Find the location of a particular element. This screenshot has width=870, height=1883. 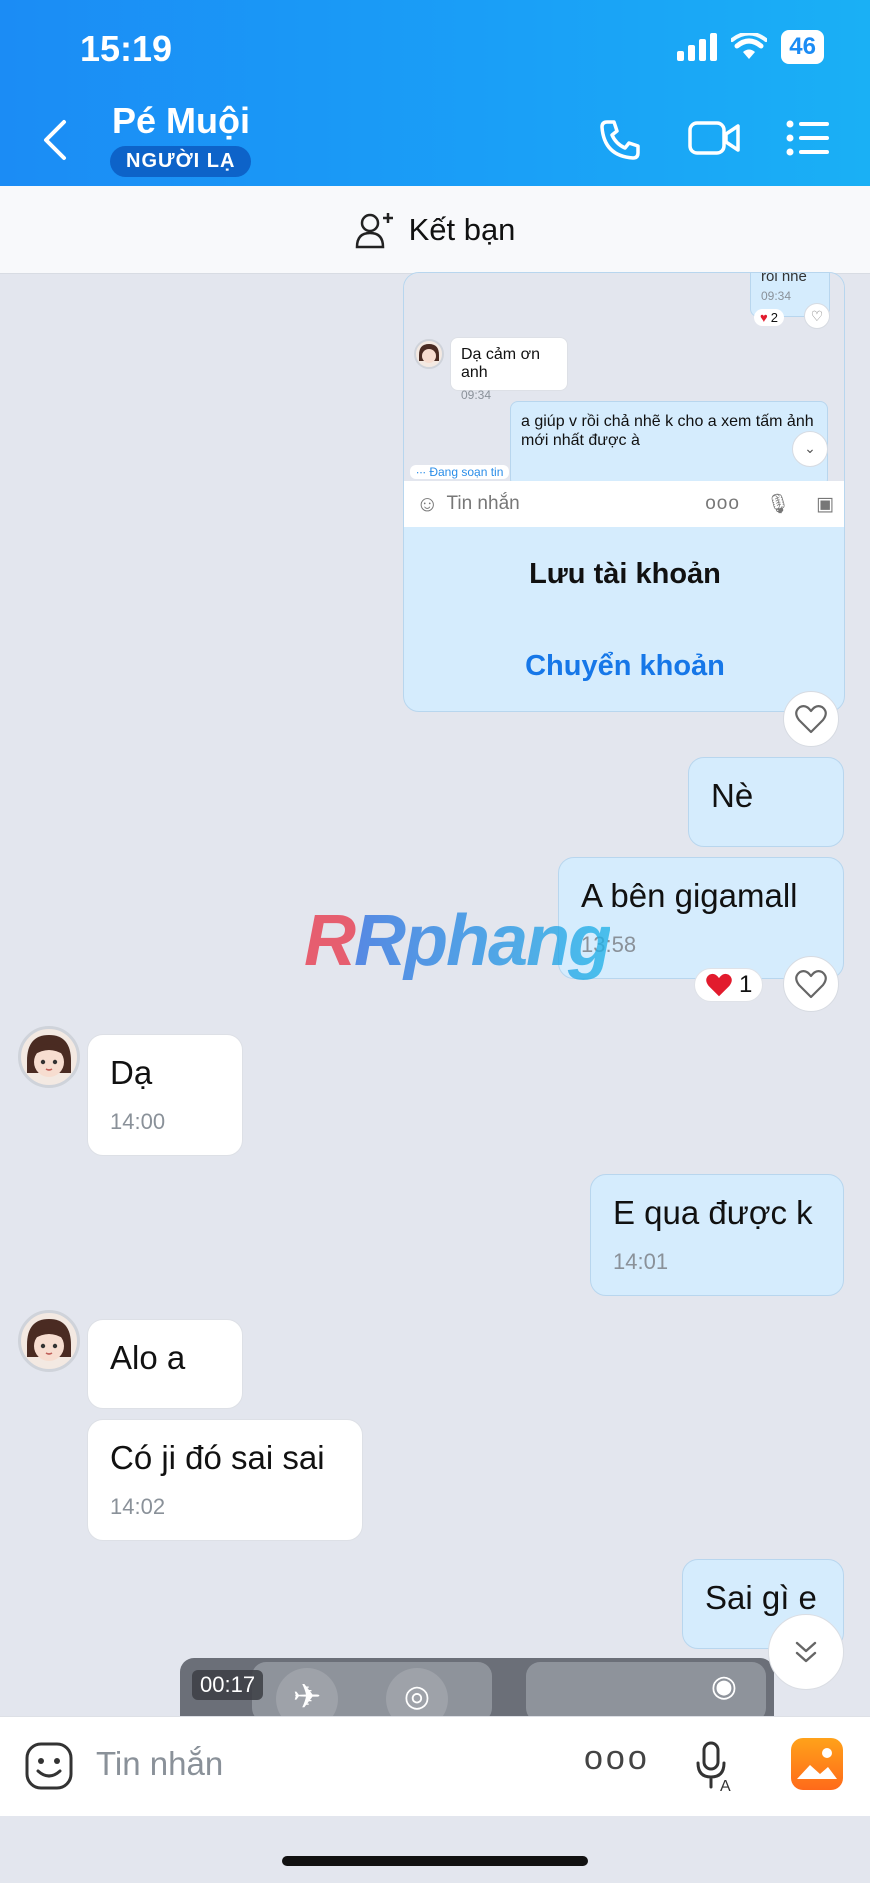

message-time: 13:58 is located at coordinates (701, 945).